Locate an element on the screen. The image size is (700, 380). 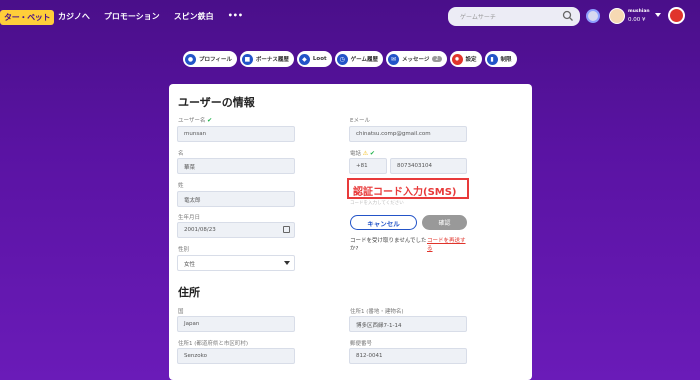
tab-settings: ✹ 設定 is located at coordinates (465, 59).